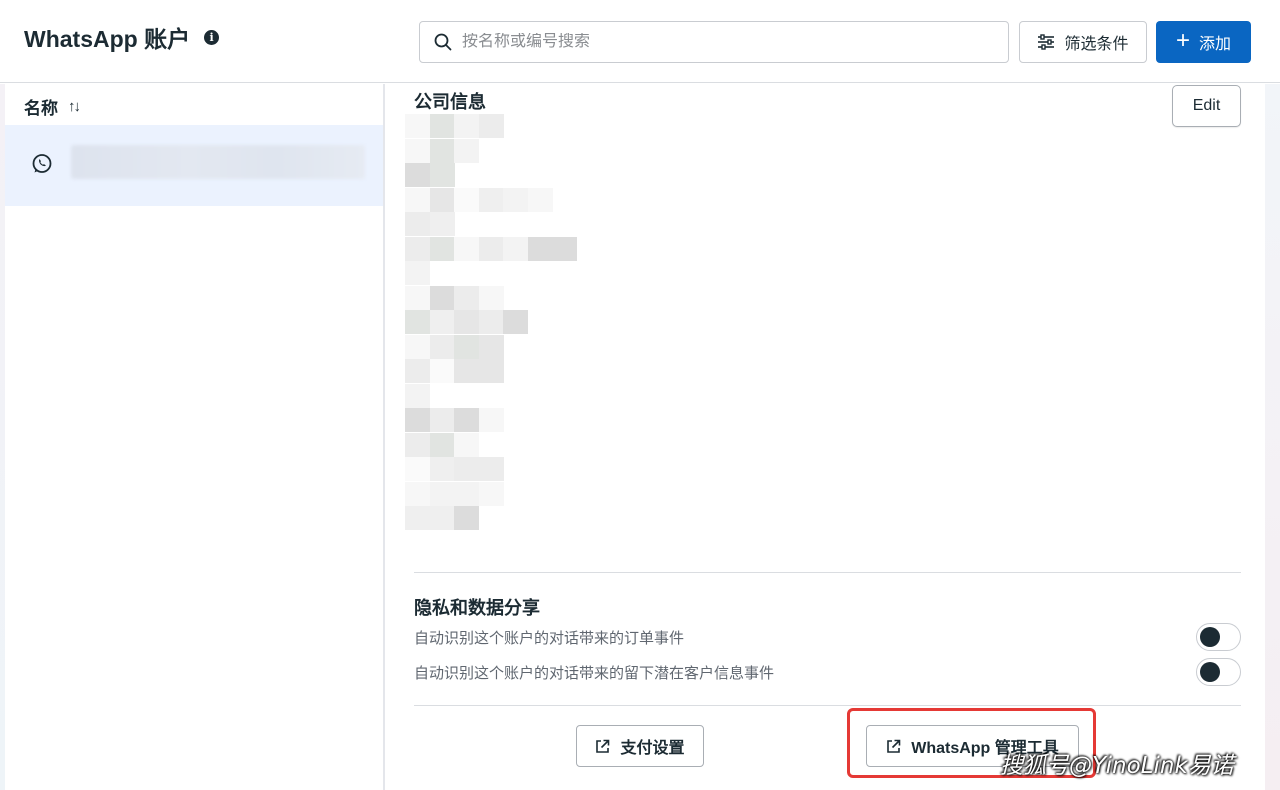 The width and height of the screenshot is (1280, 790). I want to click on toggle-label: 自动识别这个账户的对话带来的订单事件, so click(549, 638).